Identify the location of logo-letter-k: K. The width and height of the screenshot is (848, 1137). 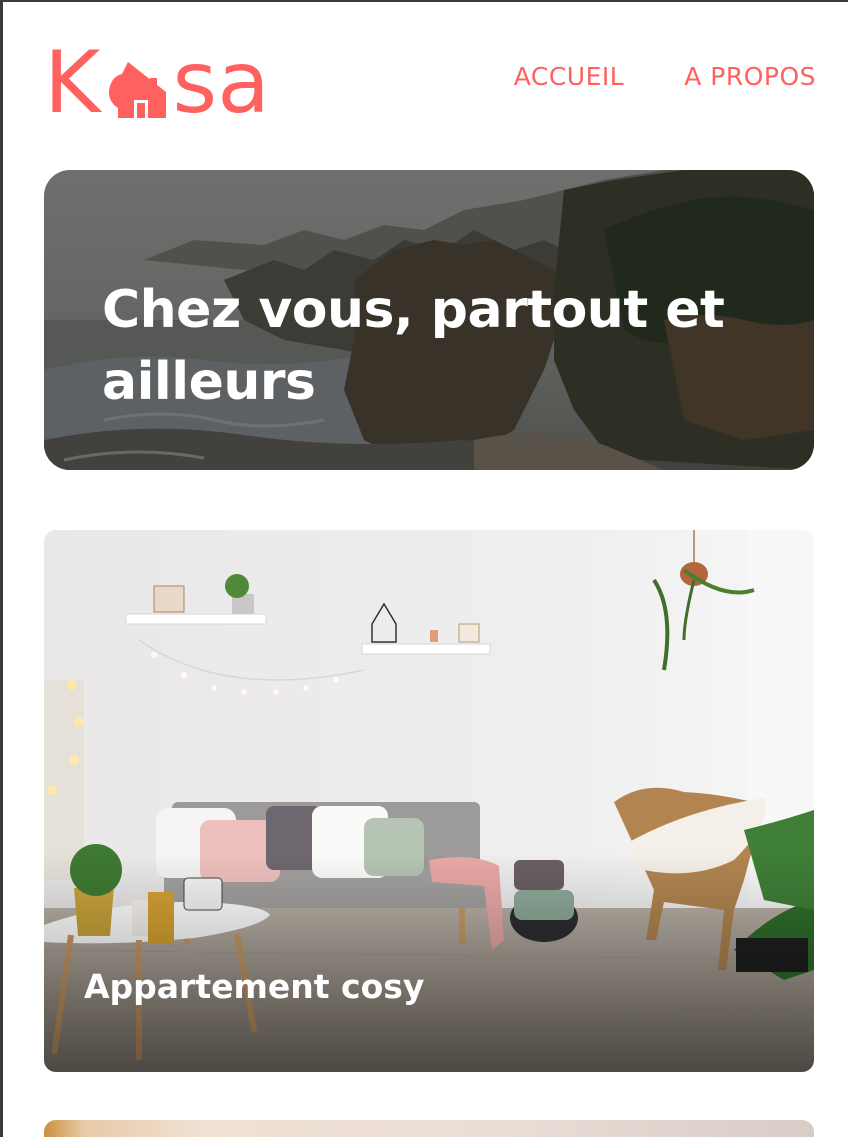
(72, 83).